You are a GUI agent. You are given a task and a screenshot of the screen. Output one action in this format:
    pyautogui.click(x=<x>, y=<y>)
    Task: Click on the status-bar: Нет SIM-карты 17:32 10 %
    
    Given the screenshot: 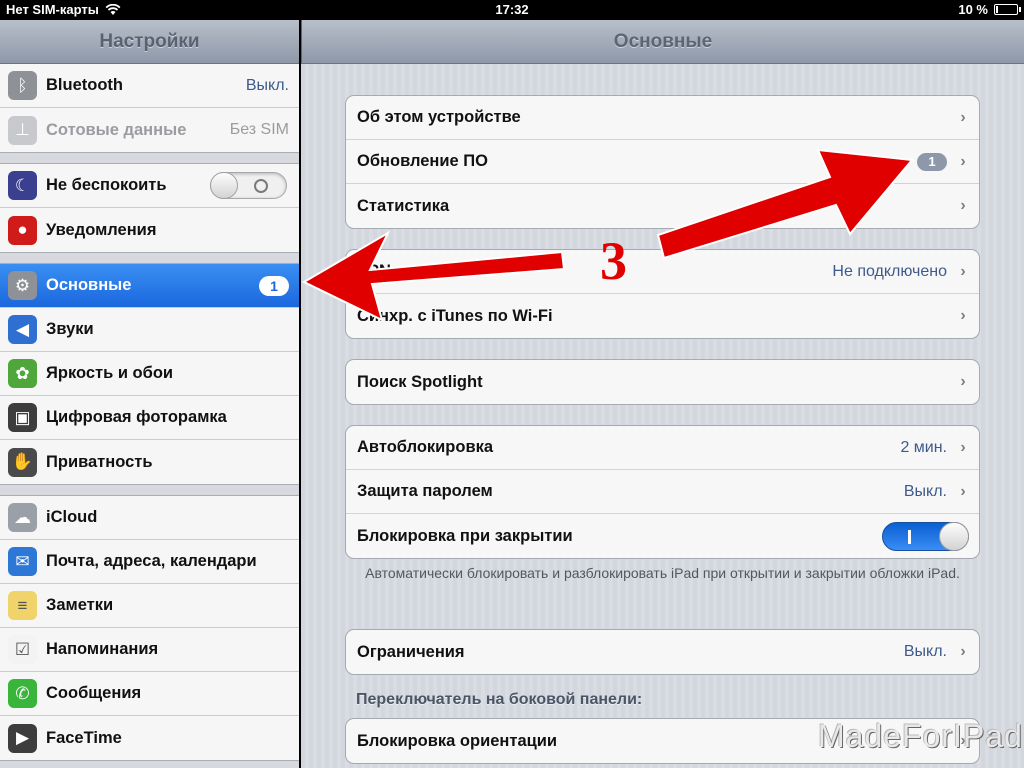 What is the action you would take?
    pyautogui.click(x=512, y=10)
    